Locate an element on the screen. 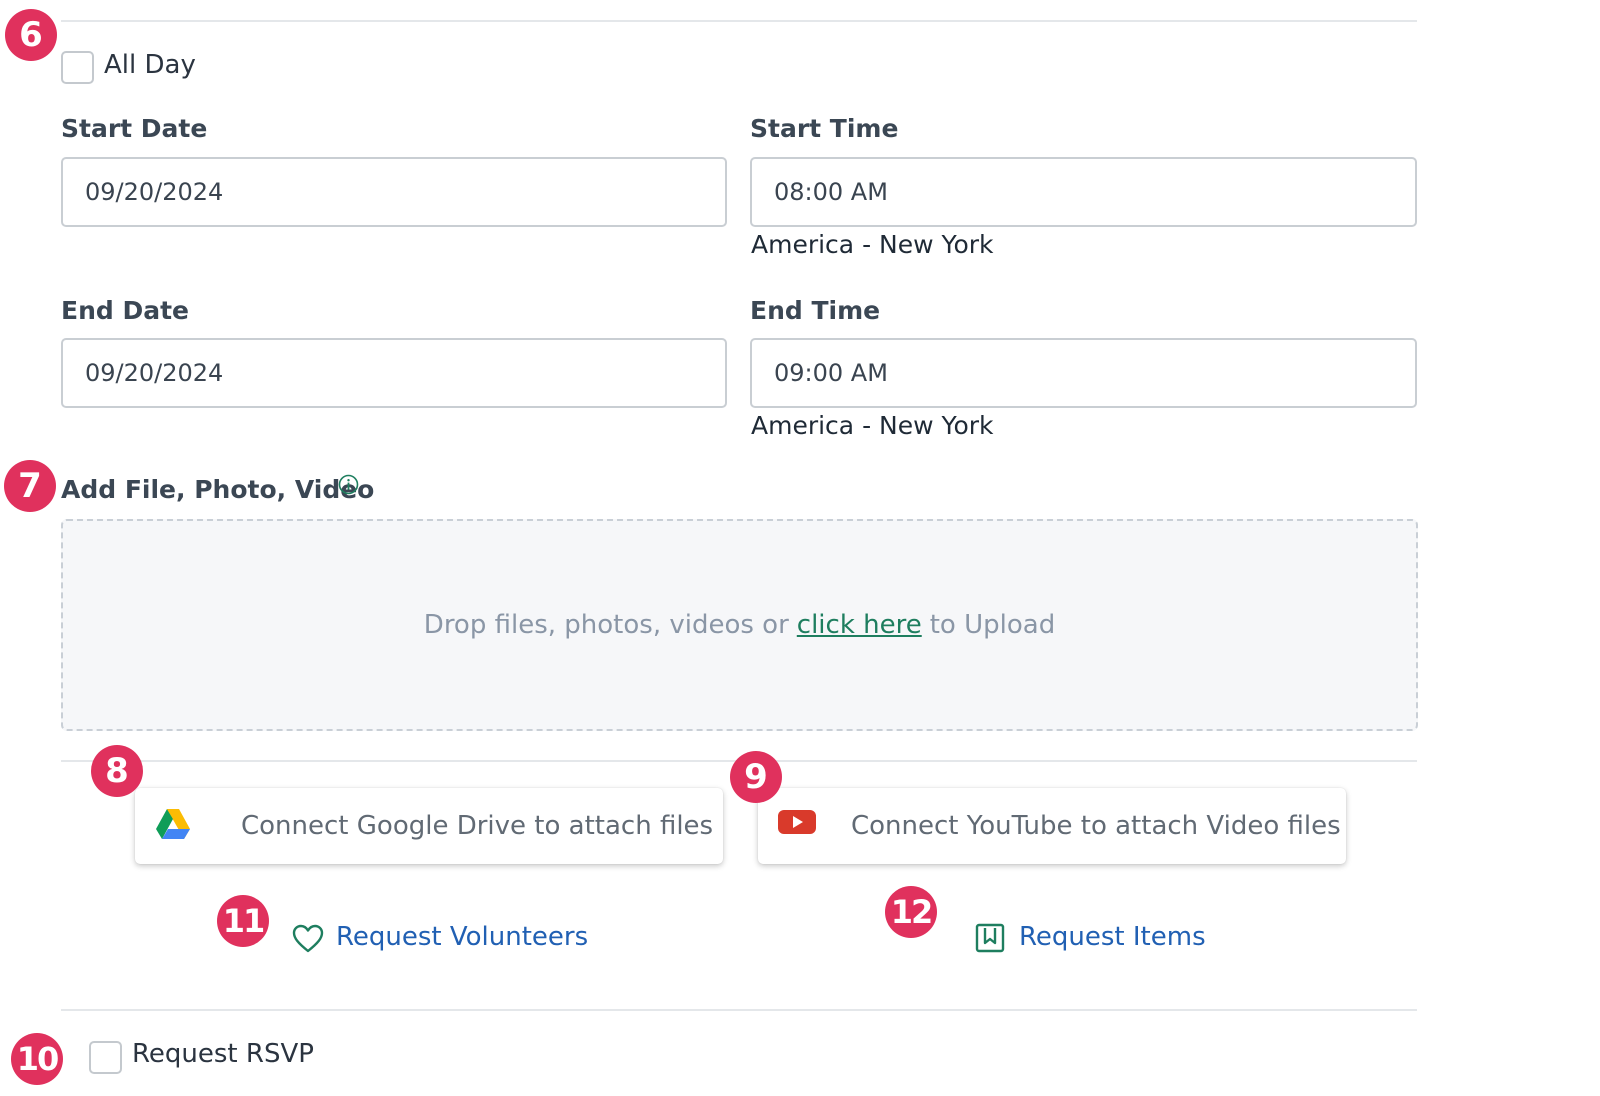 The height and width of the screenshot is (1096, 1600). end-time-label: End Time is located at coordinates (815, 310).